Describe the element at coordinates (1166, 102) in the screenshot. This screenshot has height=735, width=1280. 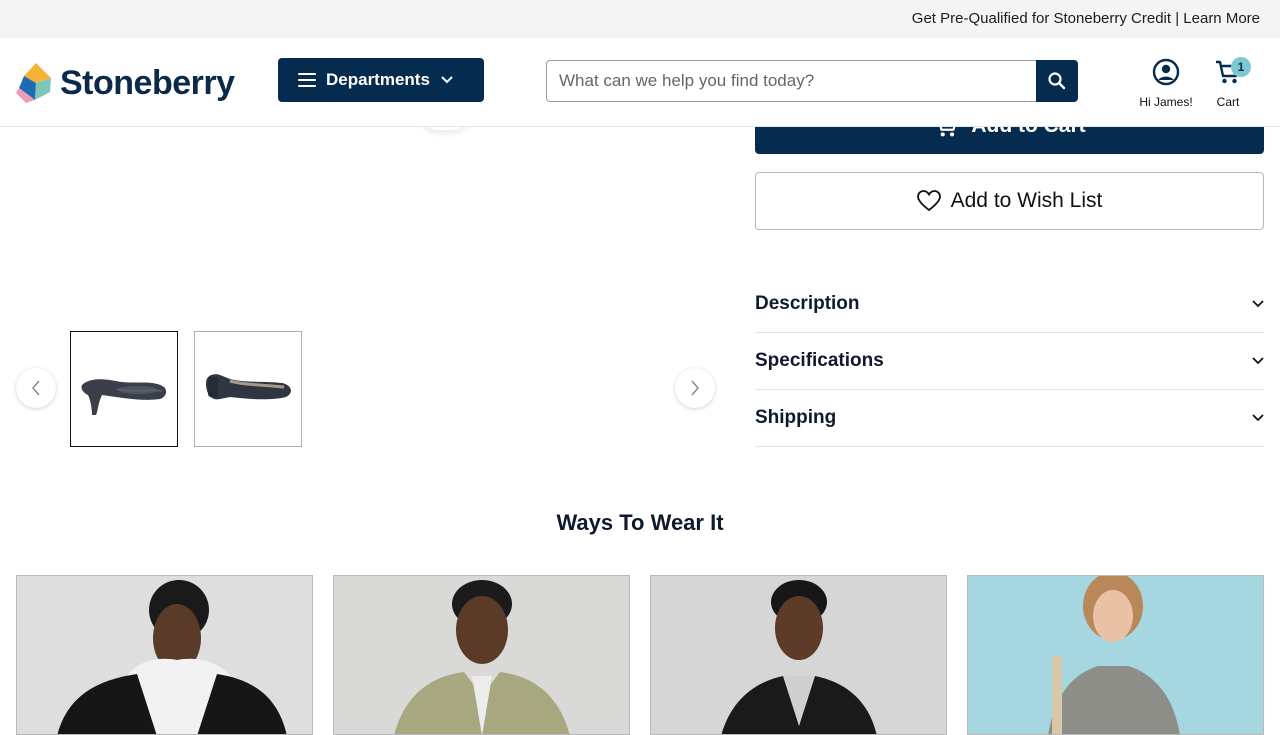
I see `account-label: Hi James!` at that location.